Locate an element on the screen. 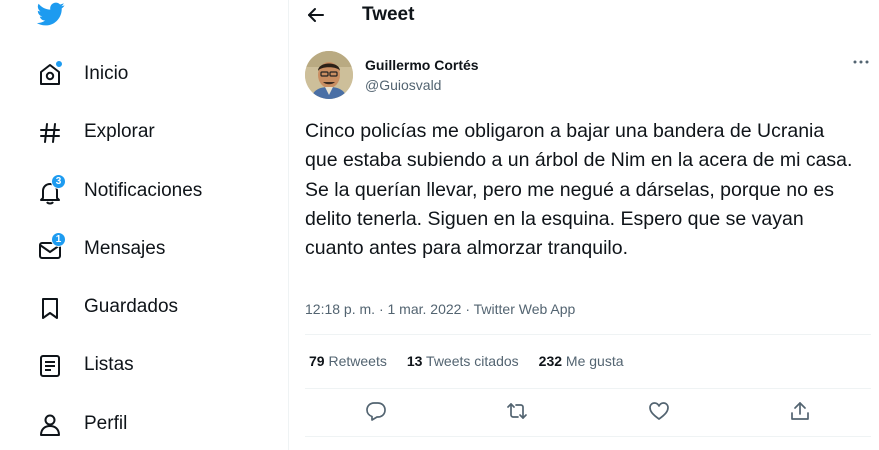 The width and height of the screenshot is (879, 450). like-icon is located at coordinates (660, 412).